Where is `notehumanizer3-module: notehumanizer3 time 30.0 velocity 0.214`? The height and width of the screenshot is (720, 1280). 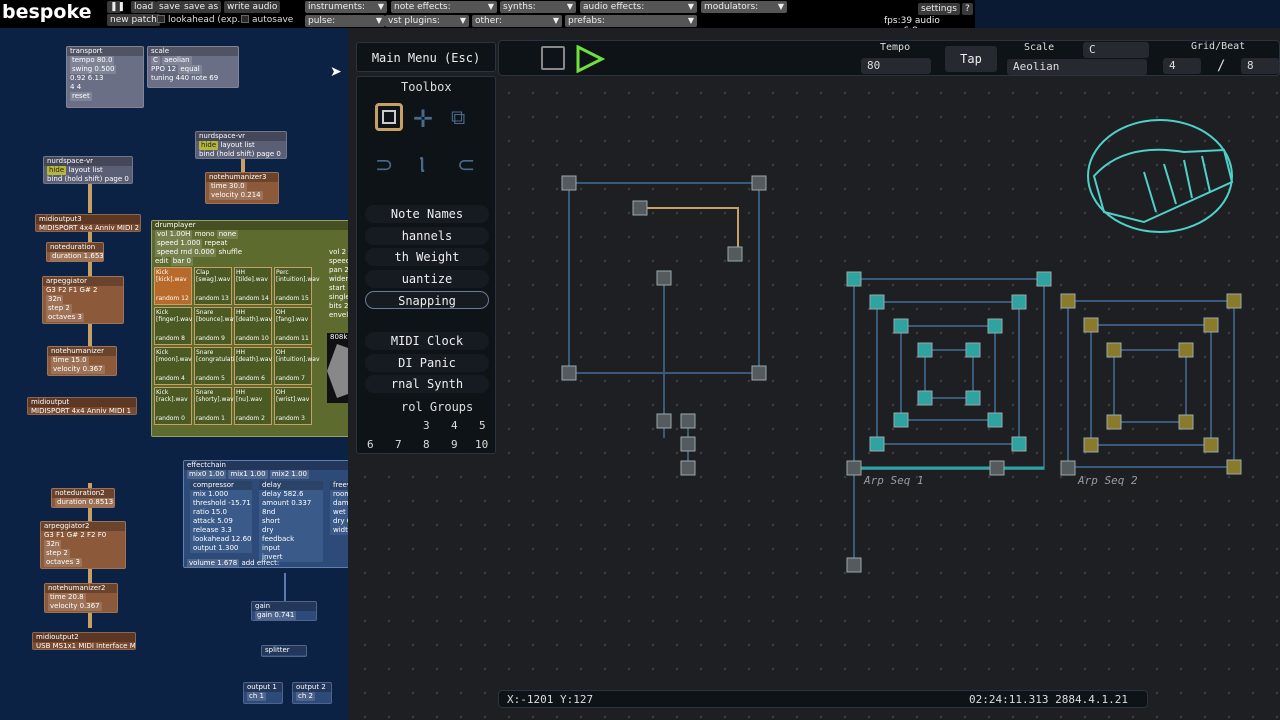
notehumanizer3-module: notehumanizer3 time 30.0 velocity 0.214 is located at coordinates (242, 188).